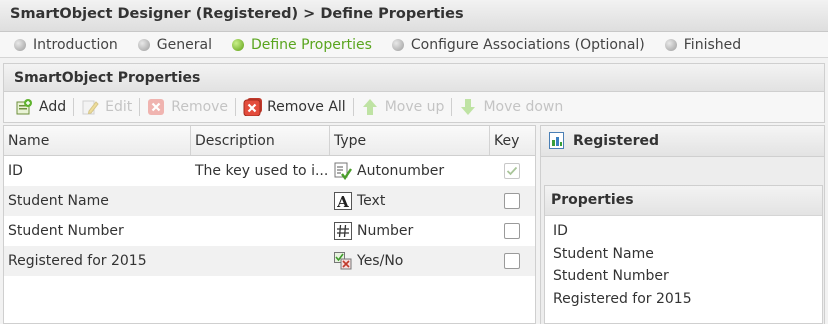 The height and width of the screenshot is (324, 828). What do you see at coordinates (187, 107) in the screenshot?
I see `remove-button: Remove` at bounding box center [187, 107].